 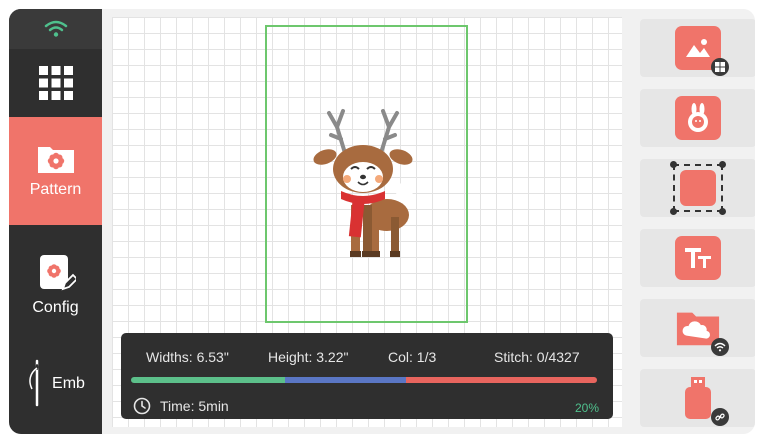 I want to click on sidebar-item-label: Emb, so click(x=68, y=383).